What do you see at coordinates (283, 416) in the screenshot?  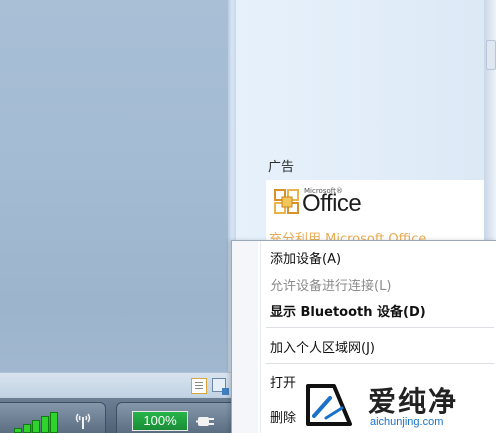 I see `menu-item-remove-icon: 删除` at bounding box center [283, 416].